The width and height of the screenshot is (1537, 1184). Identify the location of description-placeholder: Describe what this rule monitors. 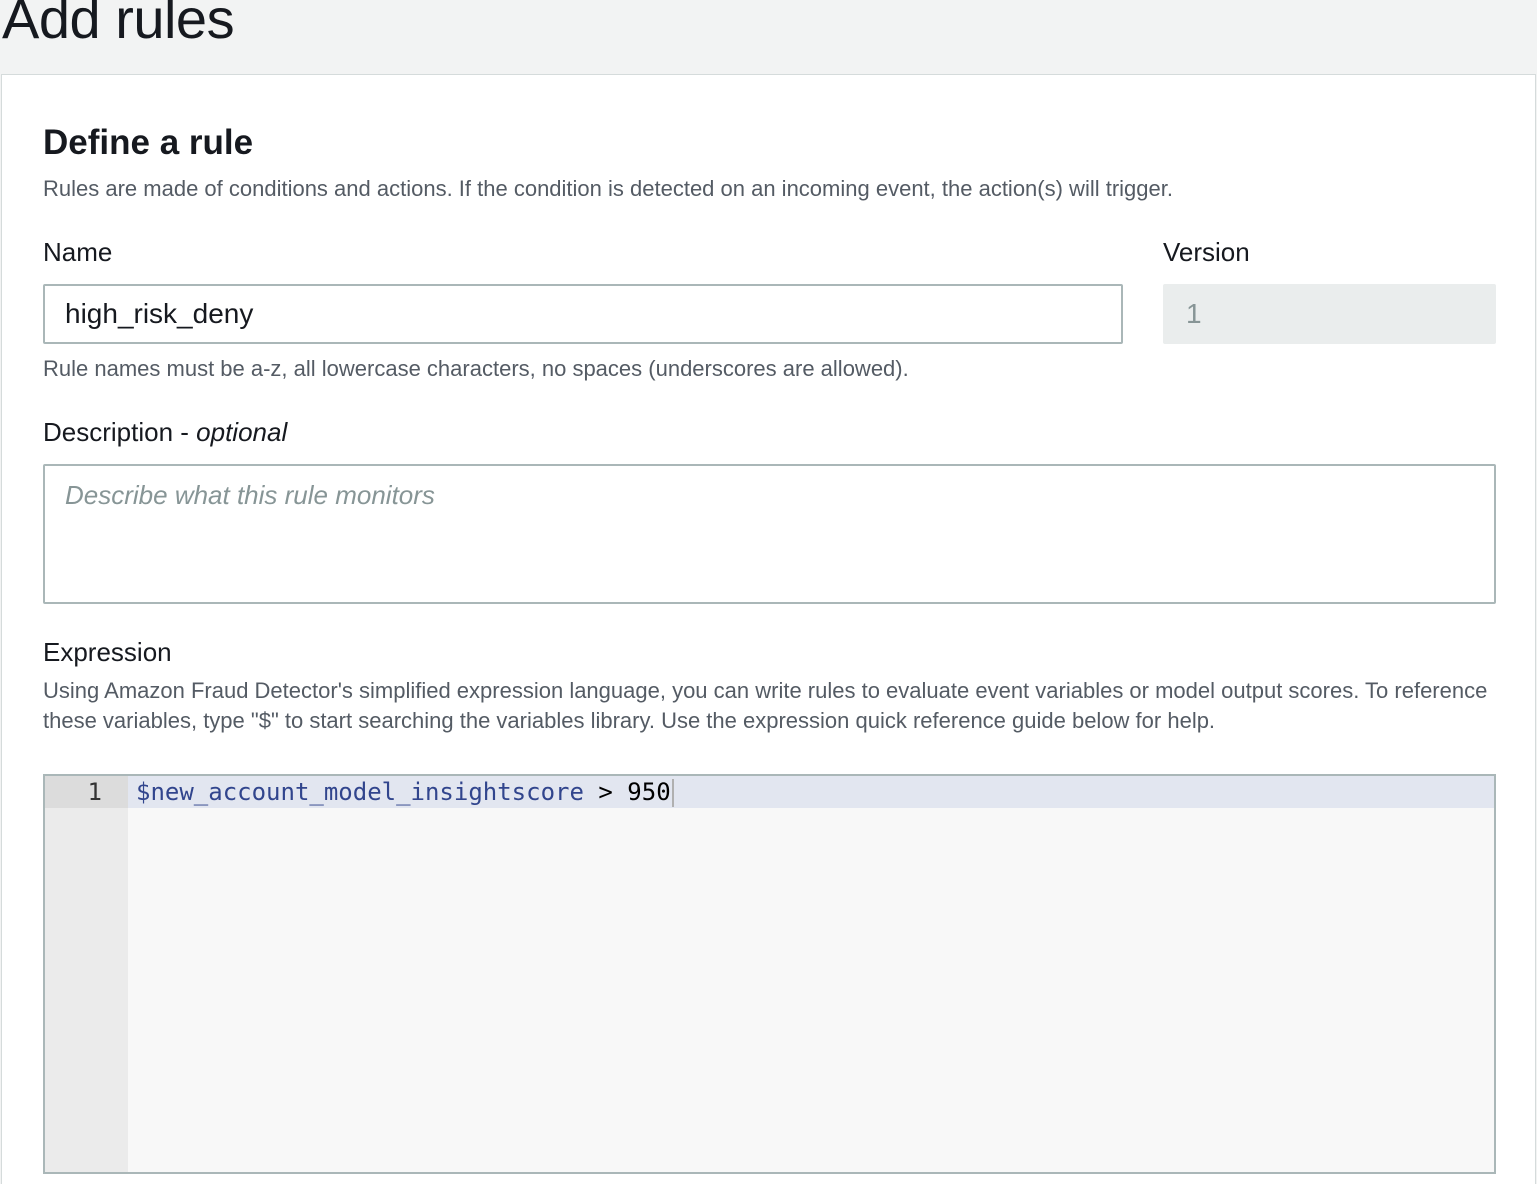
(250, 495).